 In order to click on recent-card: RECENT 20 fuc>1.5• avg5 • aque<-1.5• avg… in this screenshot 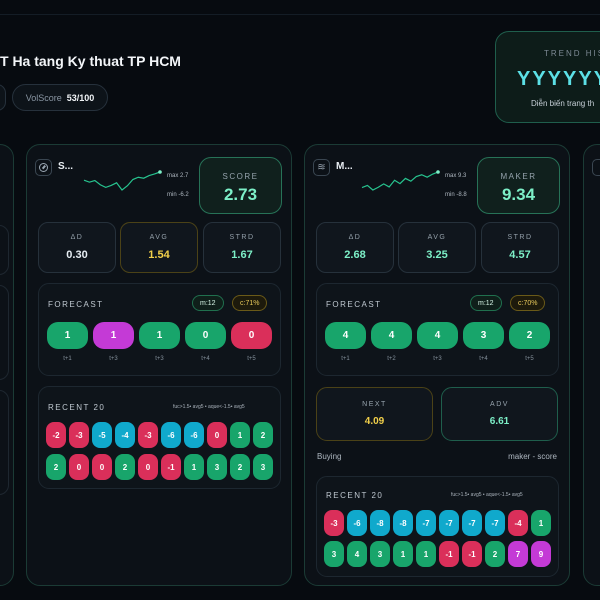, I will do `click(159, 437)`.